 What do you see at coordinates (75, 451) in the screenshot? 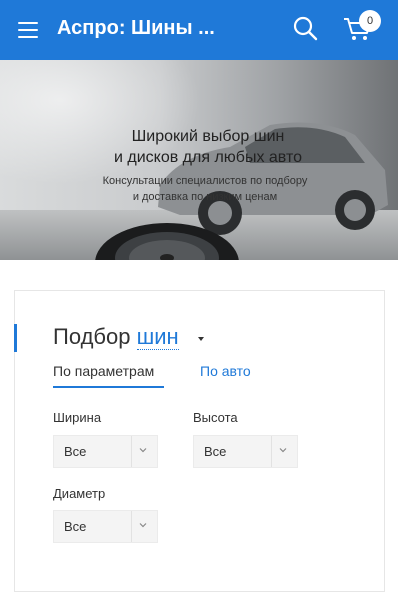
I see `width-select-value: Все` at bounding box center [75, 451].